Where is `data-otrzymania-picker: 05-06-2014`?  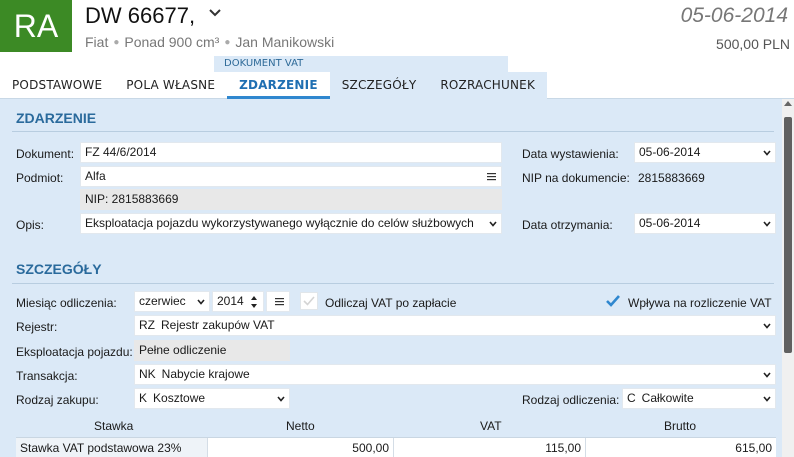
data-otrzymania-picker: 05-06-2014 is located at coordinates (705, 223).